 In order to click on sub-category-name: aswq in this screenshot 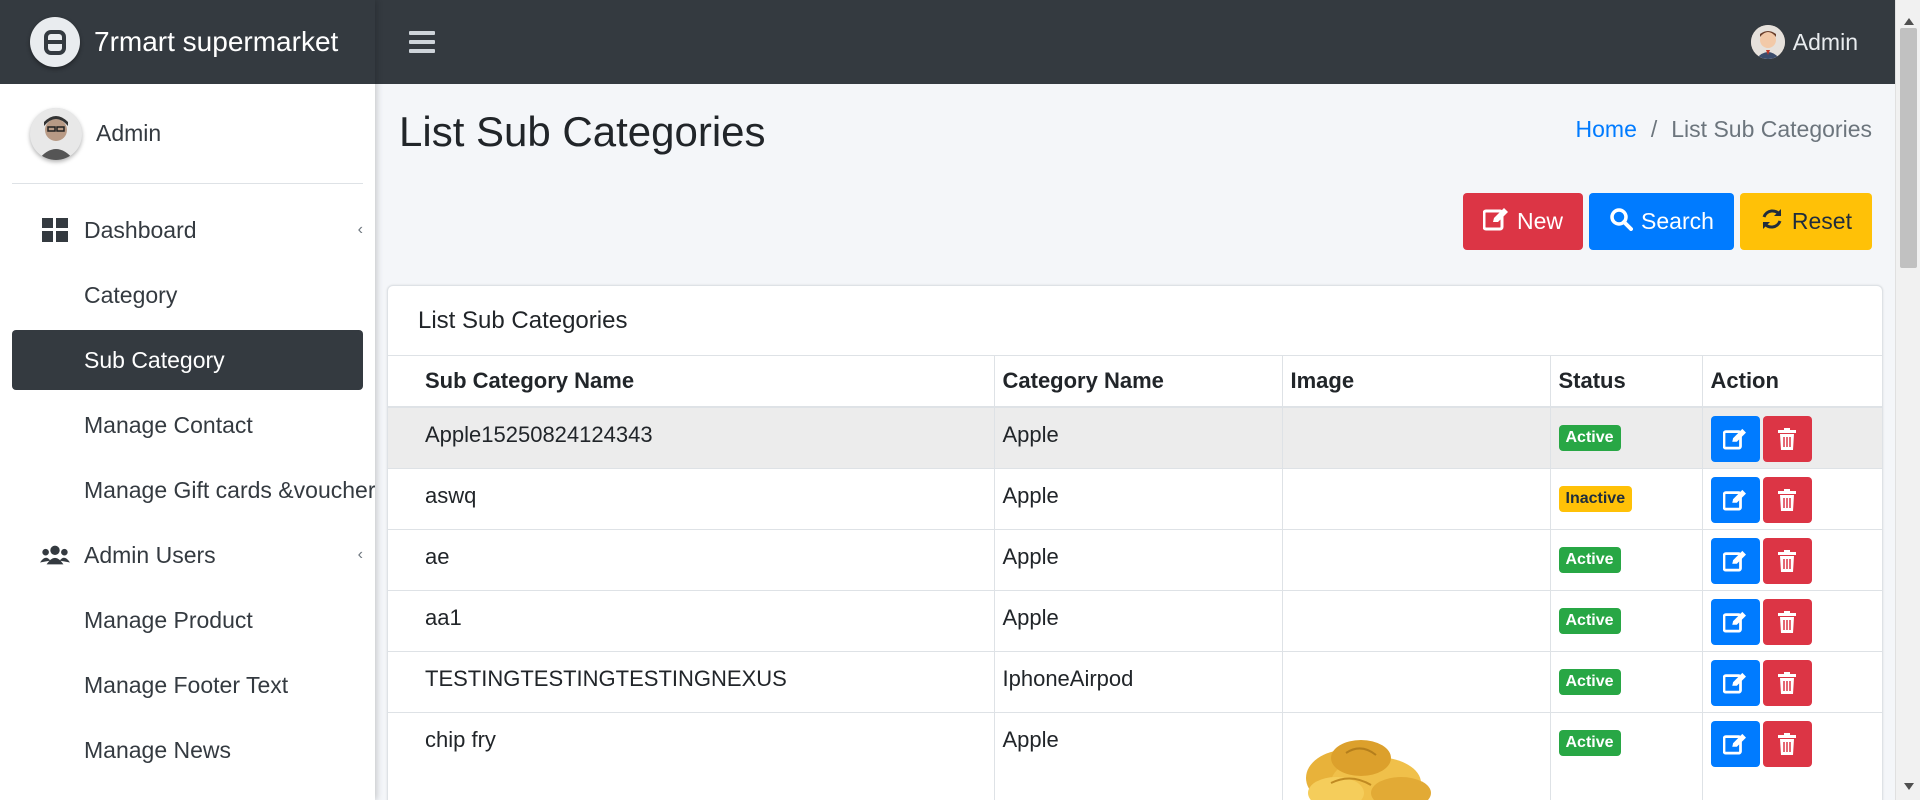, I will do `click(691, 499)`.